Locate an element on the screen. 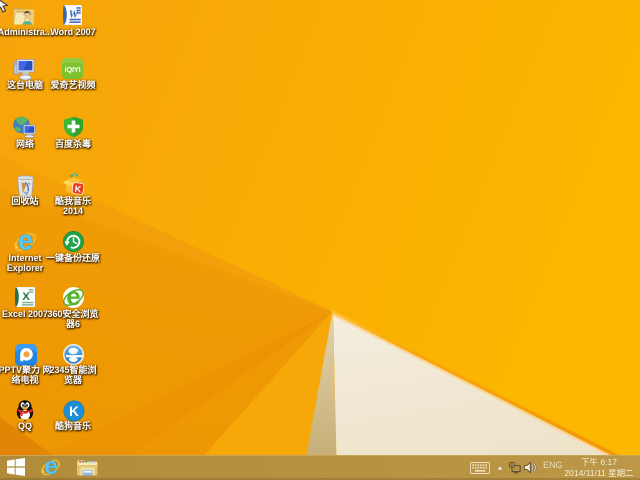 Image resolution: width=640 pixels, height=480 pixels. svg-text: K is located at coordinates (74, 411).